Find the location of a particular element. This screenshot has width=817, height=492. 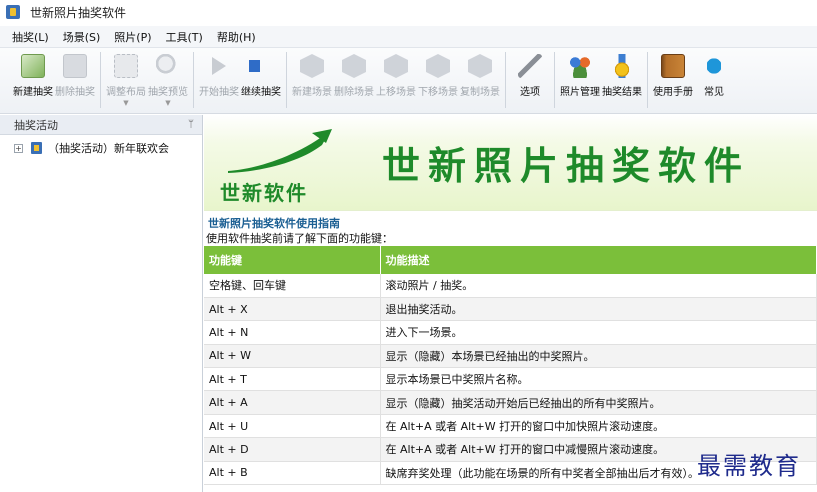

column-header-description: 功能描述 is located at coordinates (598, 260).